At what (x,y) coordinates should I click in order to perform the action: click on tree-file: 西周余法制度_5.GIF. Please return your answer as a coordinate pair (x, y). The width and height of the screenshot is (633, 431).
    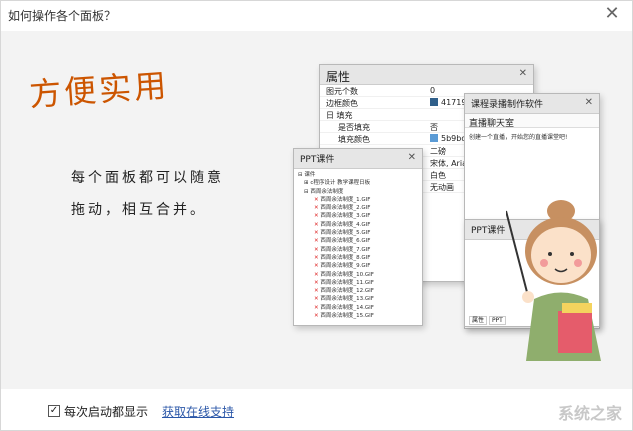
    Looking at the image, I should click on (366, 233).